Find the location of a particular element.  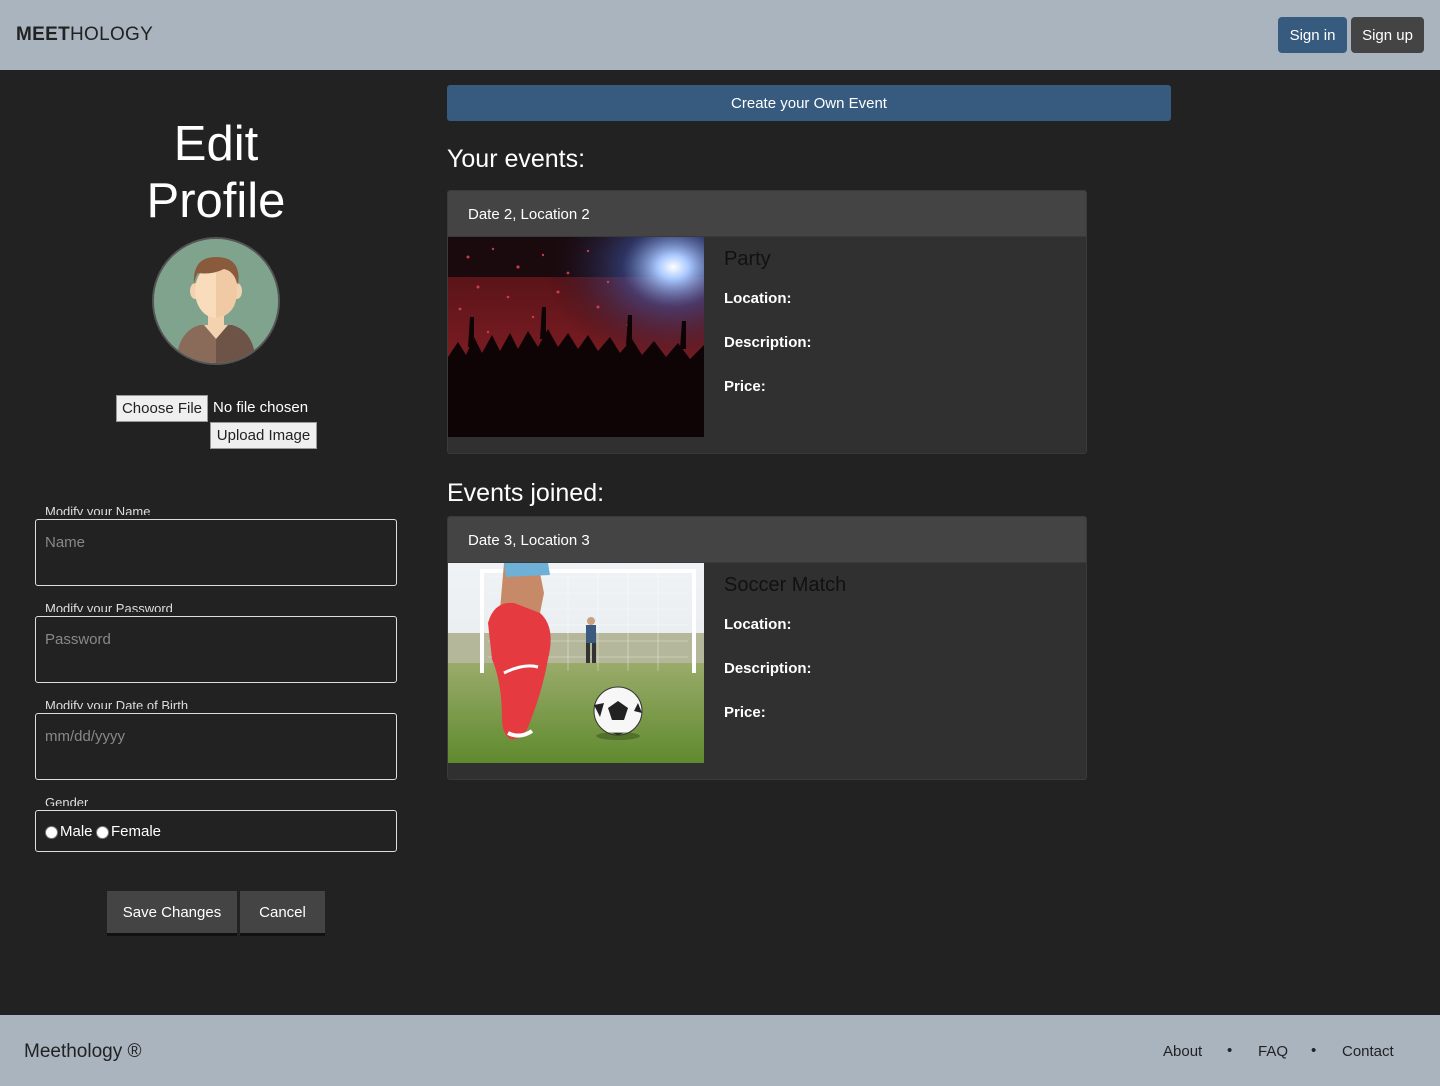

user-avatar-icon is located at coordinates (216, 301).